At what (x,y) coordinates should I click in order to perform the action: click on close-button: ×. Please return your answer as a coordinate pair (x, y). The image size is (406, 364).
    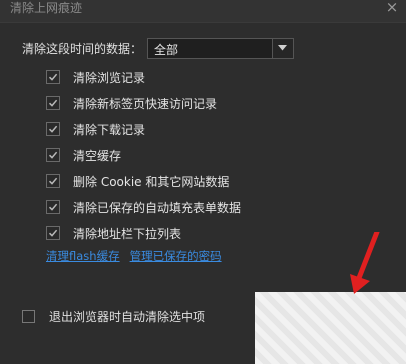
    Looking at the image, I should click on (392, 8).